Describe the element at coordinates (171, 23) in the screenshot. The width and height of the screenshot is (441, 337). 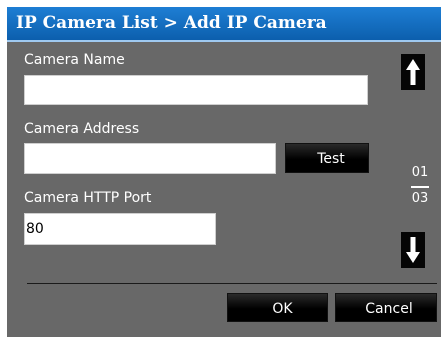
I see `dialog-title: IP Camera List > Add IP Camera` at that location.